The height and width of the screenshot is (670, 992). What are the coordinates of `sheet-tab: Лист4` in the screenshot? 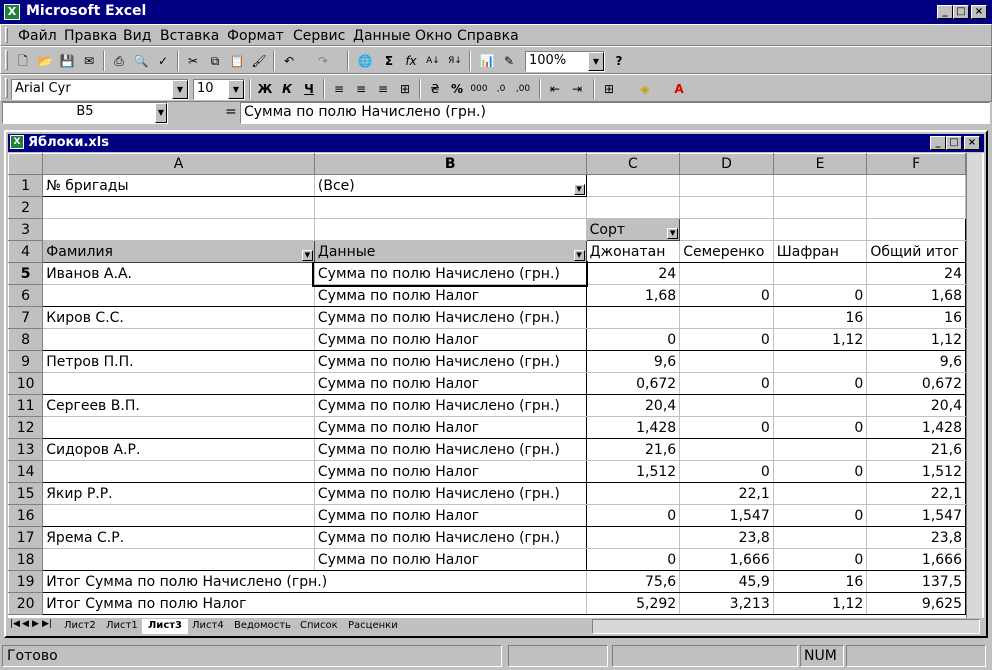 It's located at (208, 626).